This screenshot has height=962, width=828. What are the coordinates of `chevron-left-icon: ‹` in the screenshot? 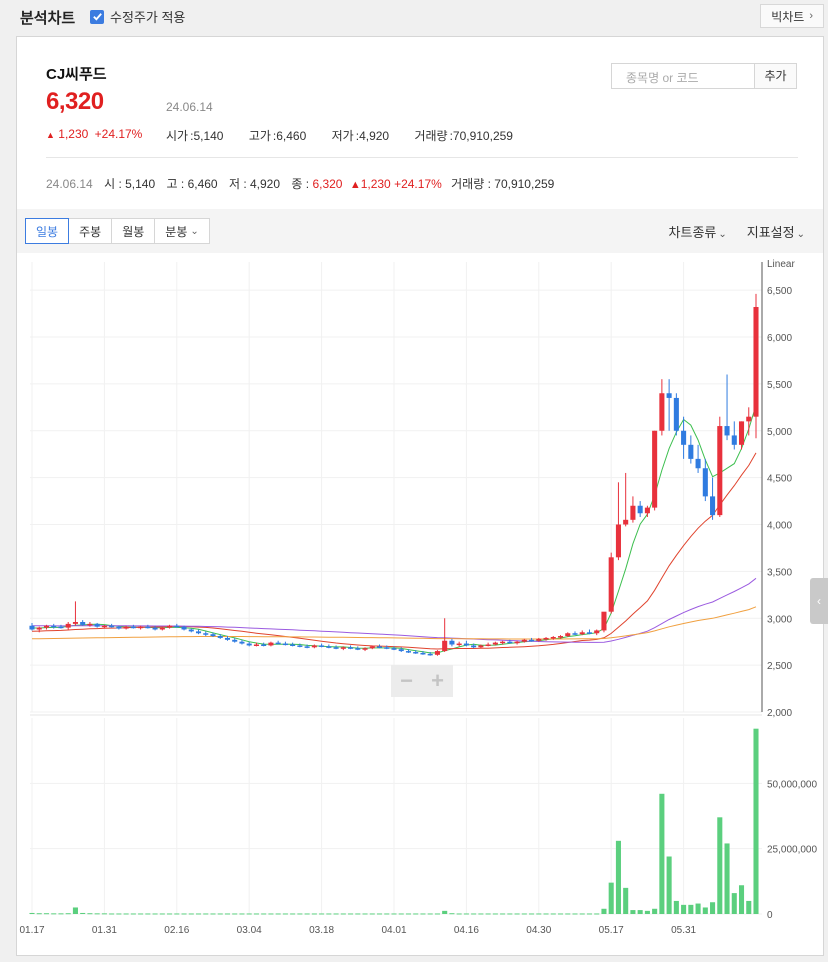 It's located at (819, 601).